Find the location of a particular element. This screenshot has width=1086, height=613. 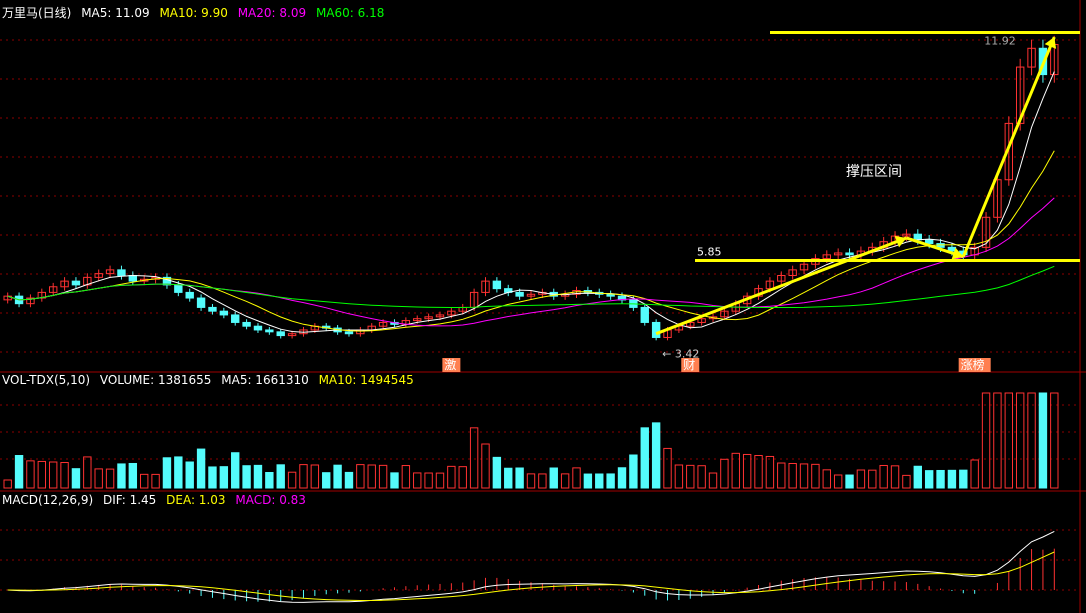

high-price-label: 11.92 is located at coordinates (1000, 41).